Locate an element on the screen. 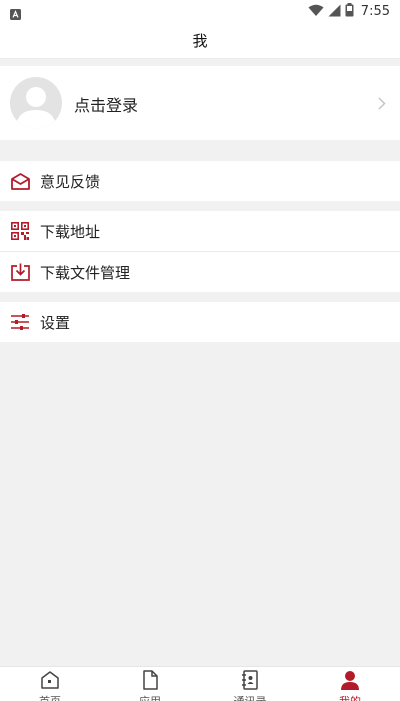  download-icon is located at coordinates (20, 272).